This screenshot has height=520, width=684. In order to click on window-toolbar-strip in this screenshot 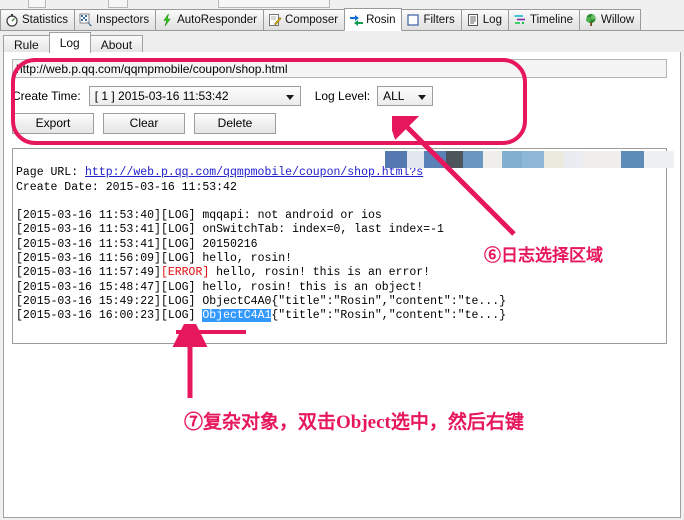, I will do `click(342, 4)`.